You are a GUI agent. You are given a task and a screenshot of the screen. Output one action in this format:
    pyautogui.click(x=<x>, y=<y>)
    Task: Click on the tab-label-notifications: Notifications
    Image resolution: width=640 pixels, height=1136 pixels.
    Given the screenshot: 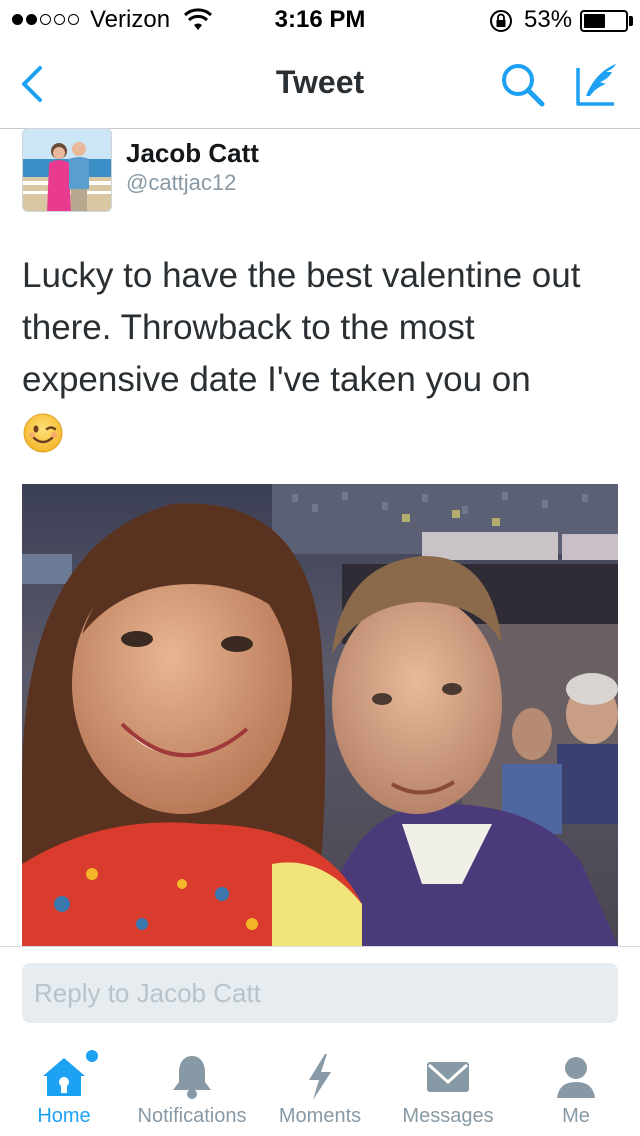 What is the action you would take?
    pyautogui.click(x=192, y=1116)
    